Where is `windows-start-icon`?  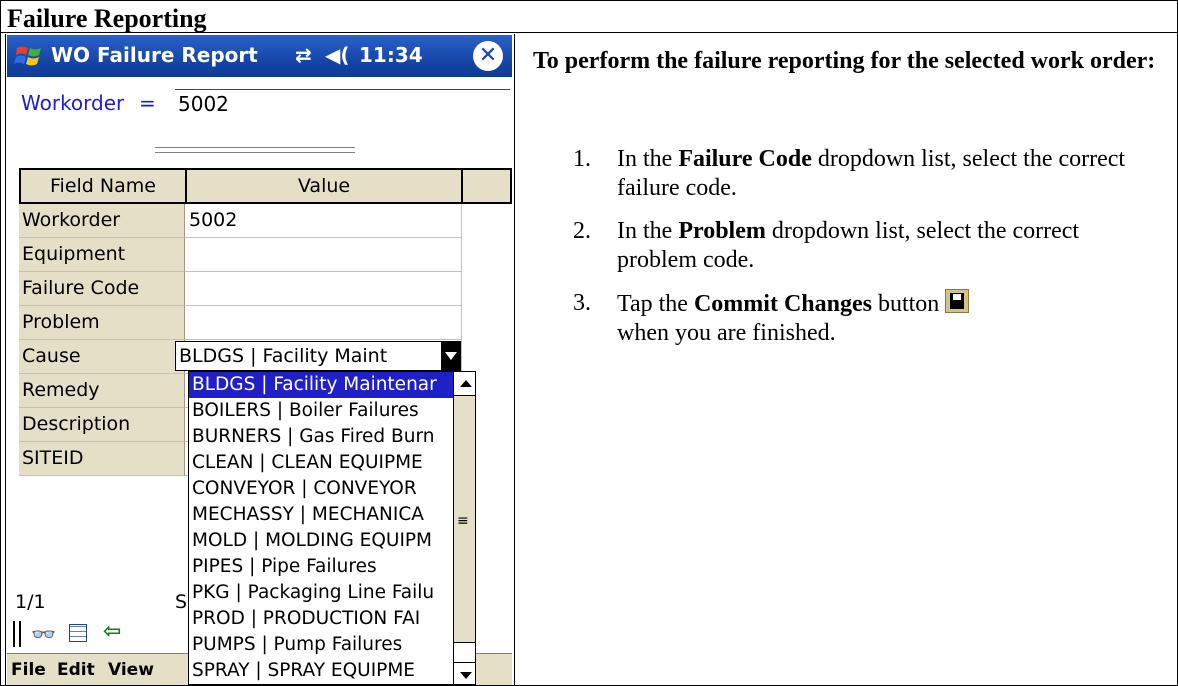
windows-start-icon is located at coordinates (29, 56).